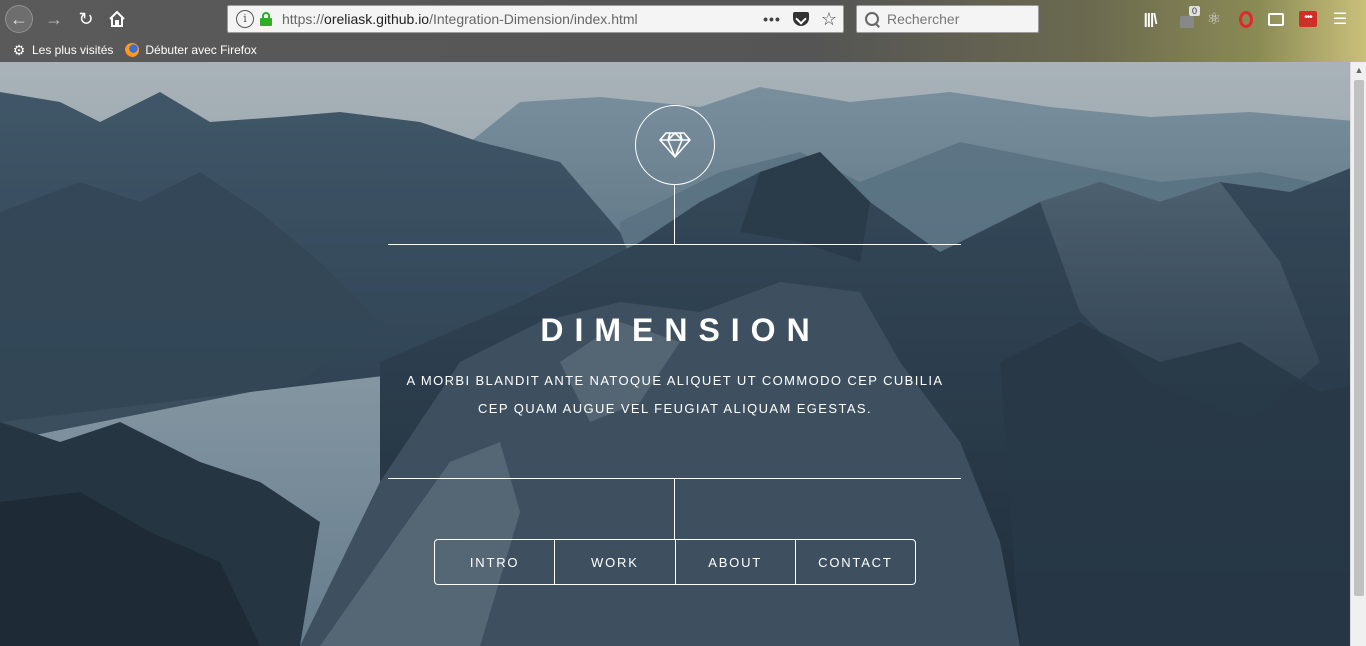  I want to click on url-scheme: https://, so click(303, 19).